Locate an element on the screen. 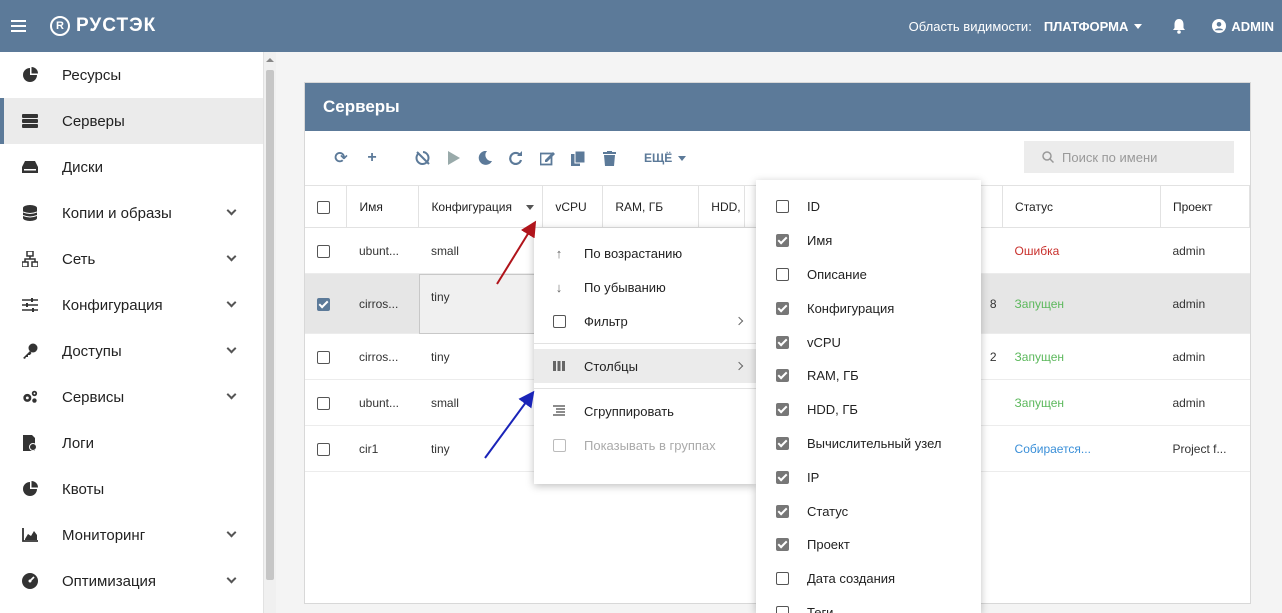  column-header-name: Имя is located at coordinates (383, 206).